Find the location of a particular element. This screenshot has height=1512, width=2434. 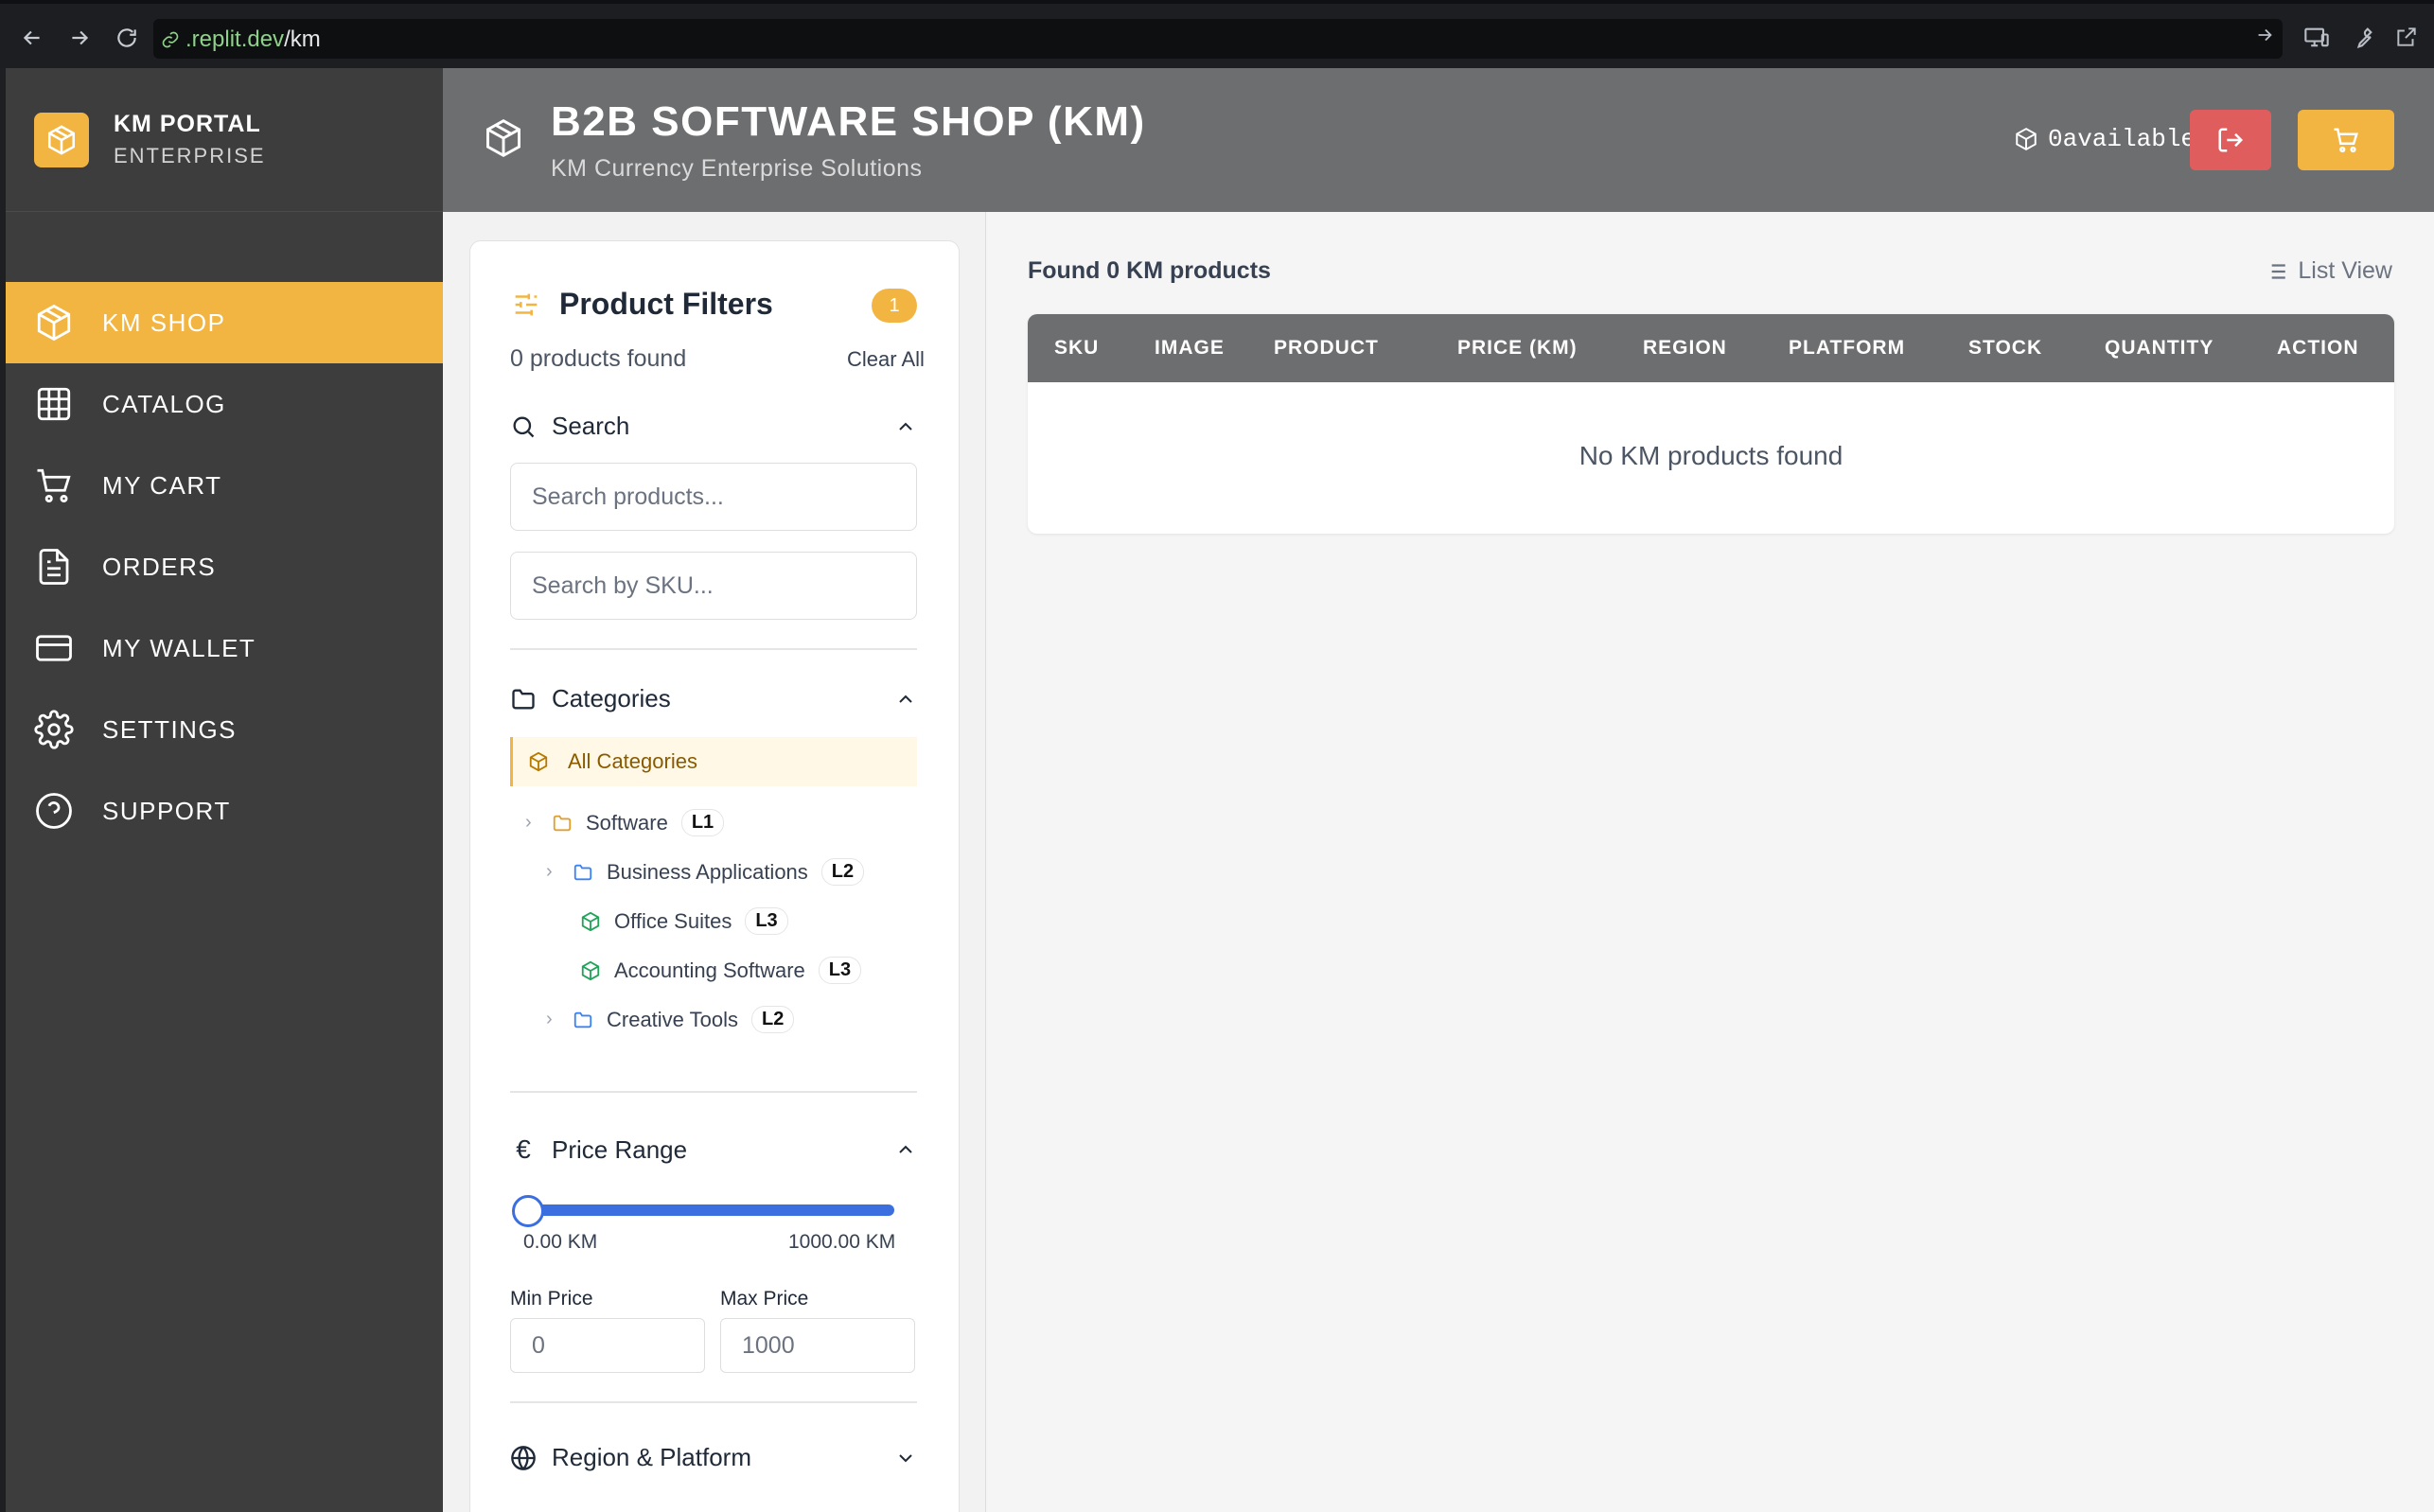

sidebar-item-label: MY WALLET is located at coordinates (179, 648).